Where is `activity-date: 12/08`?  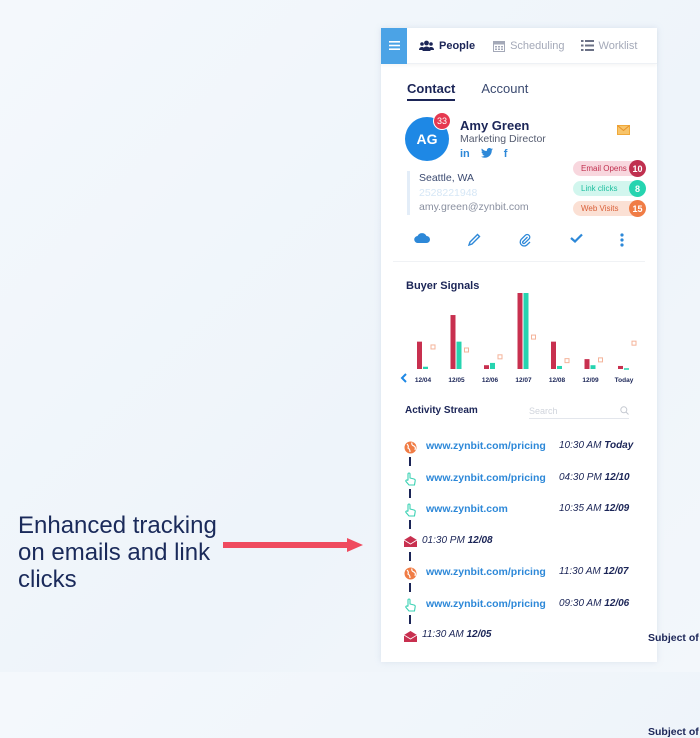 activity-date: 12/08 is located at coordinates (480, 540).